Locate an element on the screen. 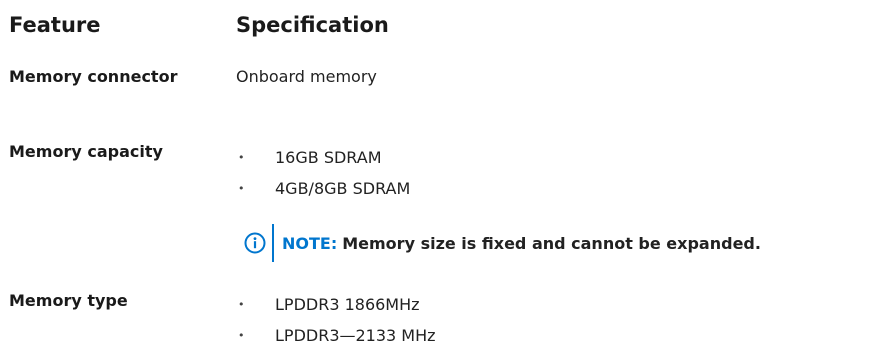 This screenshot has height=351, width=878. list-item-text: 4GB/8GB SDRAM is located at coordinates (343, 188).